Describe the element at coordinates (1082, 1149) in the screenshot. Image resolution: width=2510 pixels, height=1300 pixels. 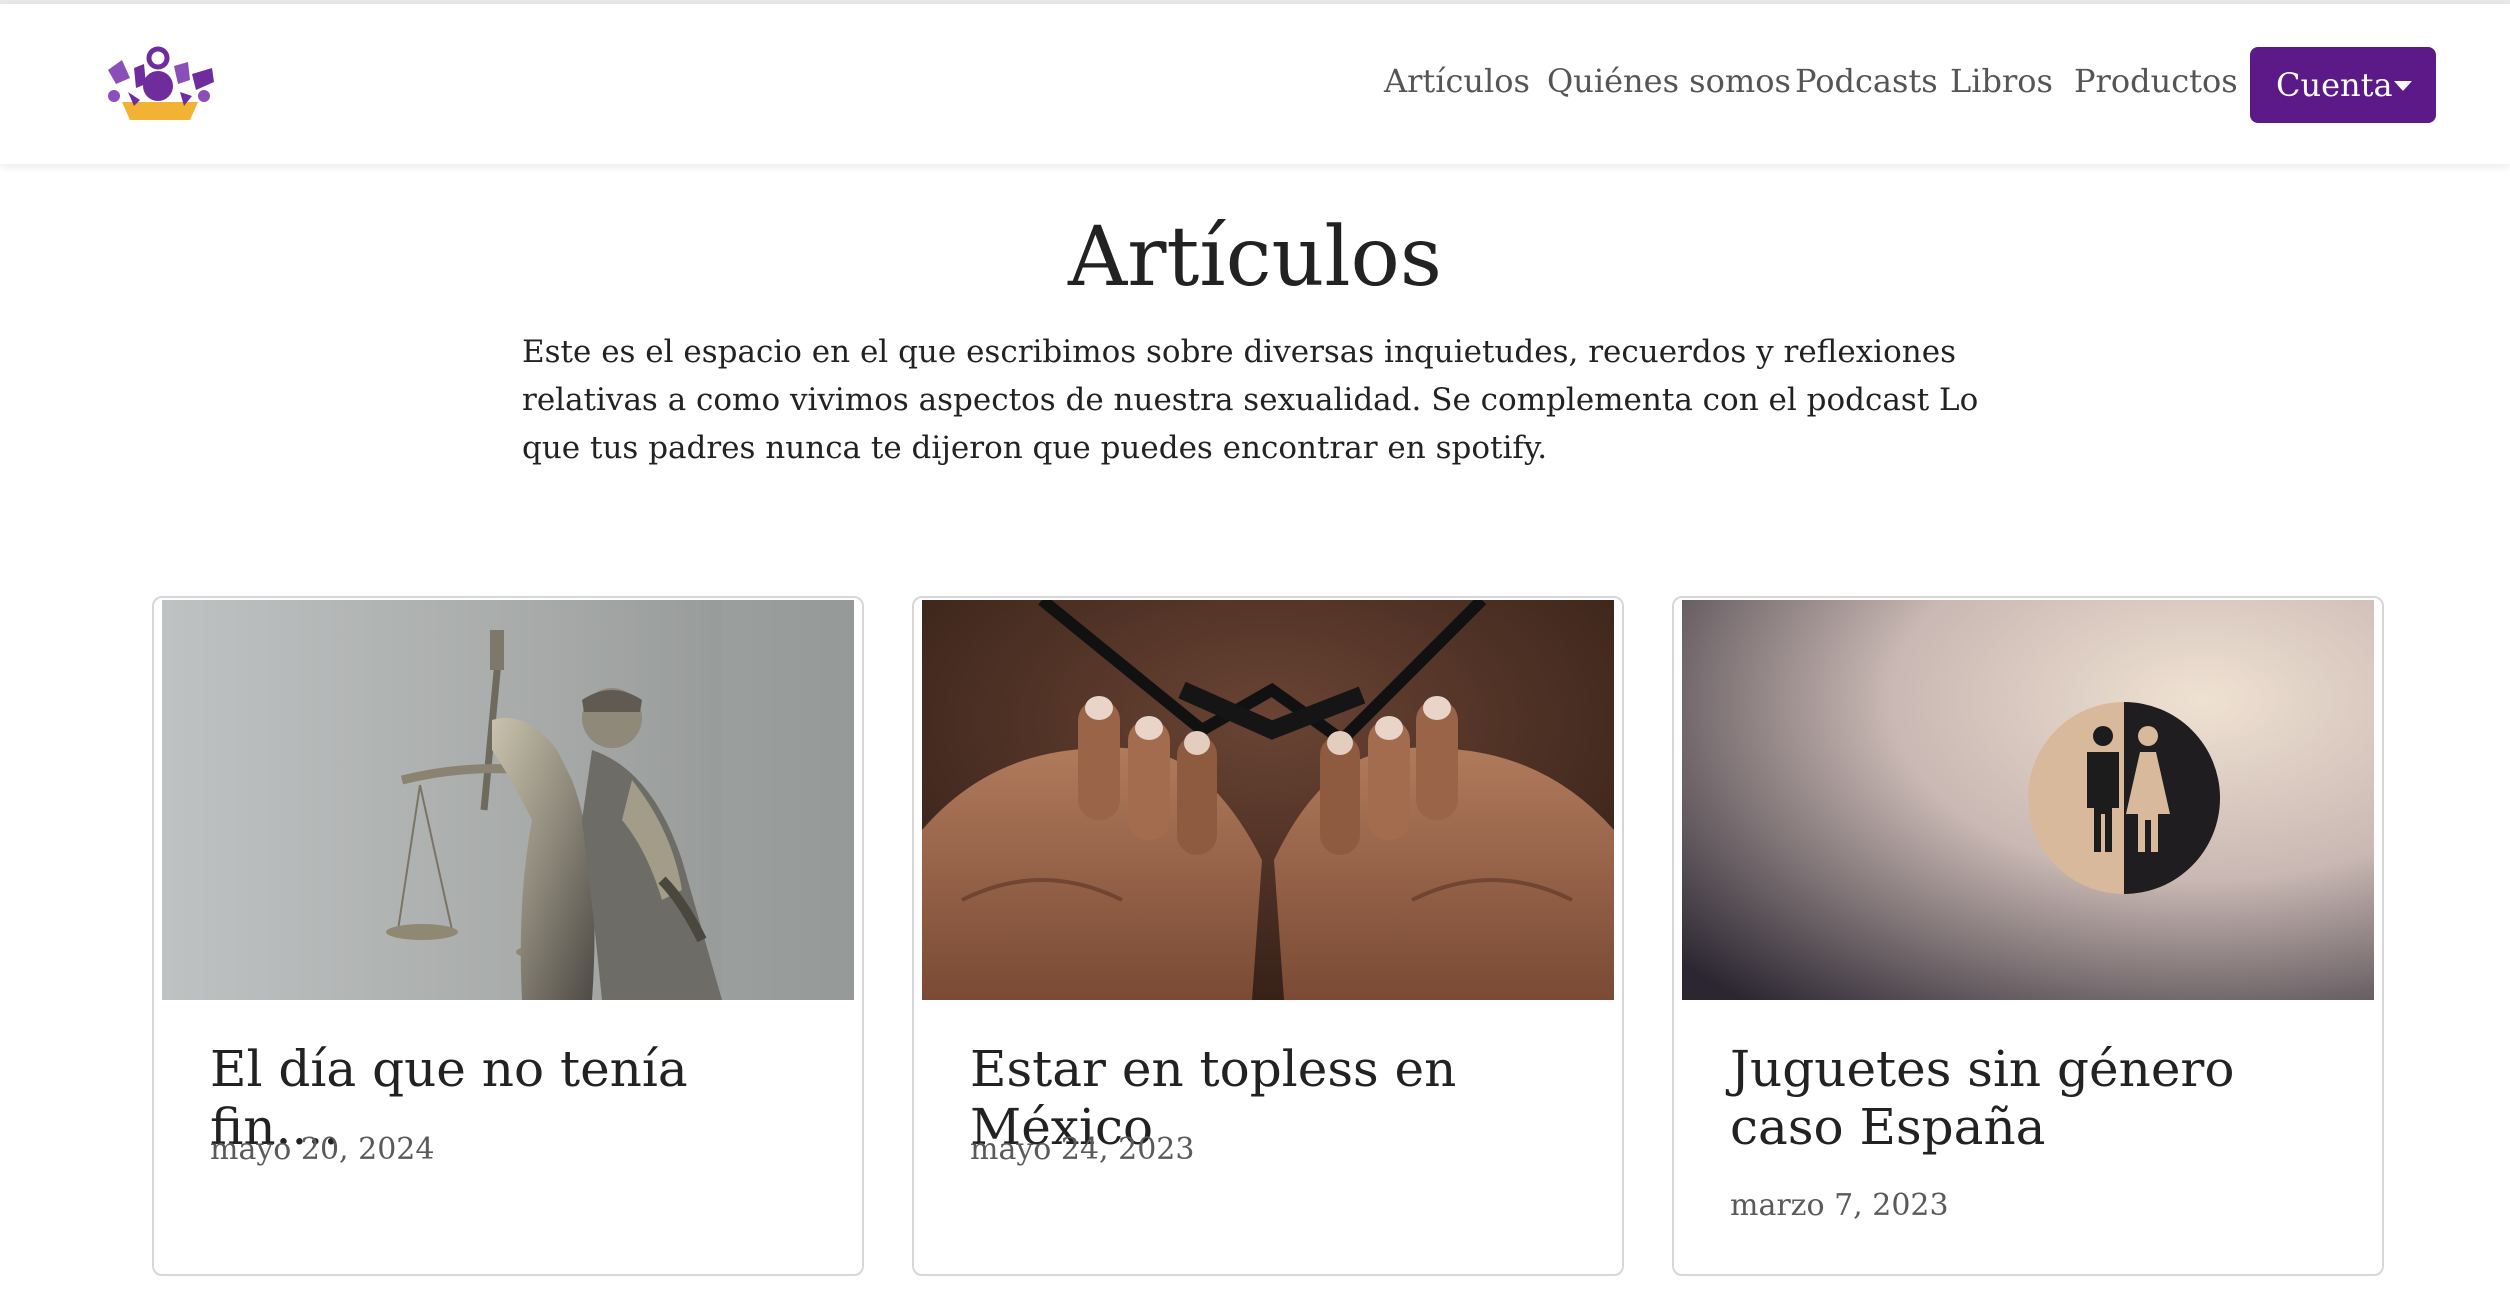
I see `card-date: mayo 24, 2023` at that location.